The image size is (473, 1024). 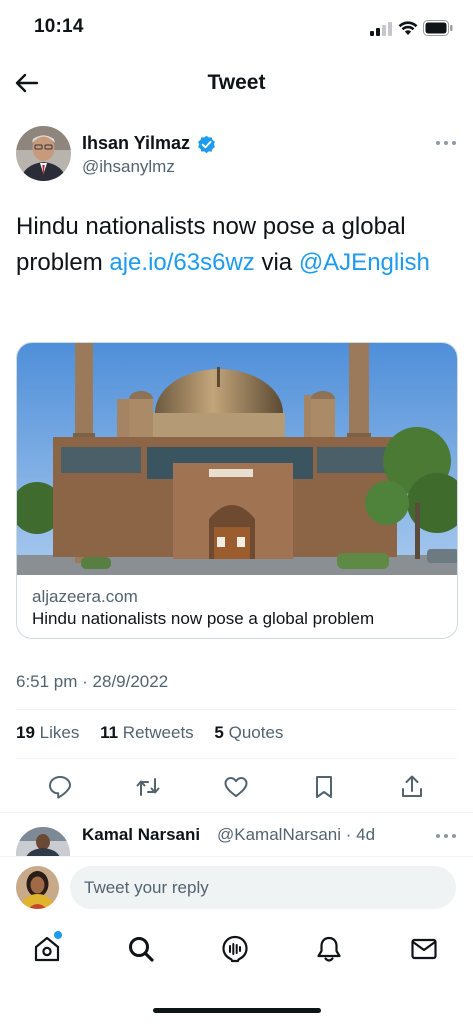 What do you see at coordinates (37, 887) in the screenshot?
I see `user-avatar` at bounding box center [37, 887].